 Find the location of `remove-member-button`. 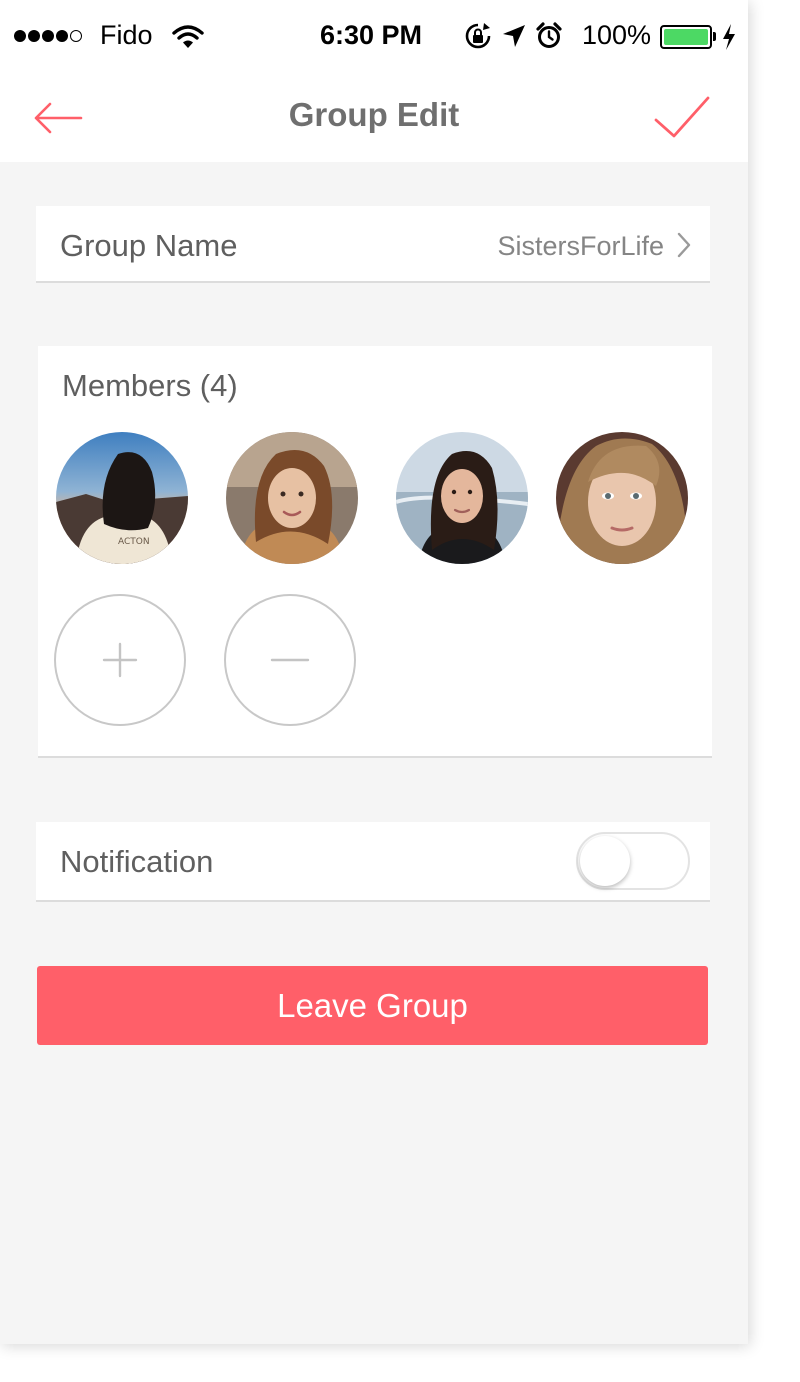

remove-member-button is located at coordinates (290, 660).